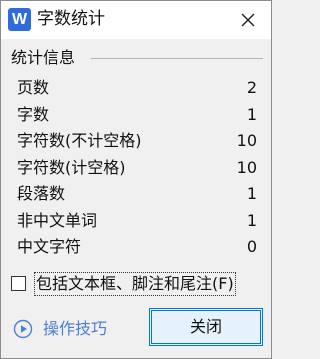  I want to click on stat-label: 字符数(计空格), so click(71, 167).